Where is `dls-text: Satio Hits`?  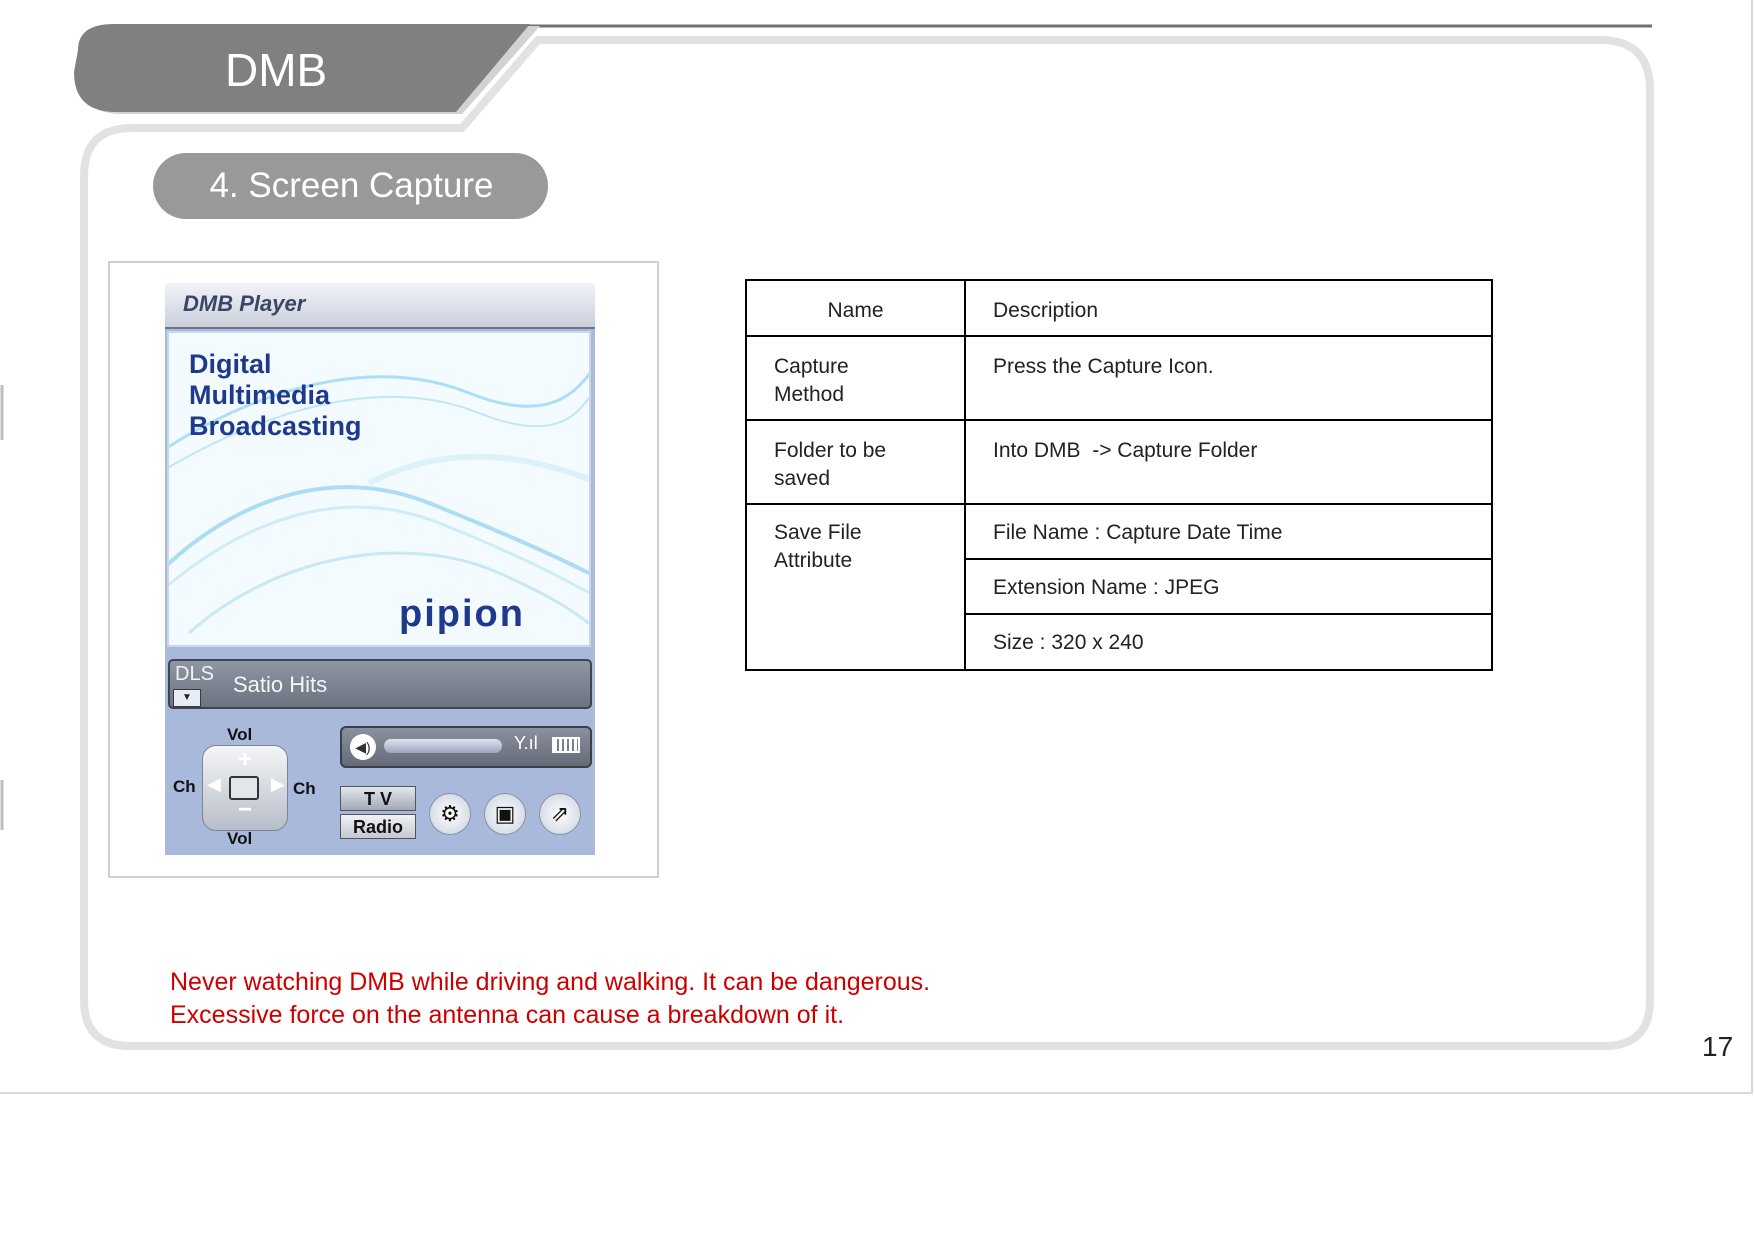
dls-text: Satio Hits is located at coordinates (280, 684).